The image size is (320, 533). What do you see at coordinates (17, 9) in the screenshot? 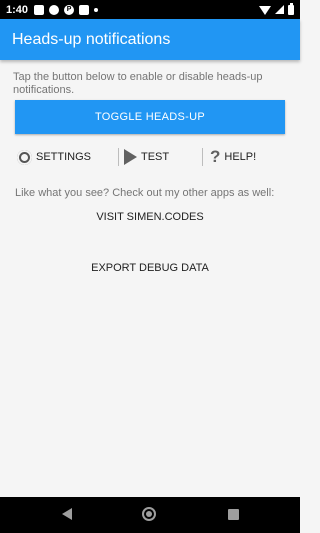
I see `status-time: 1:40` at bounding box center [17, 9].